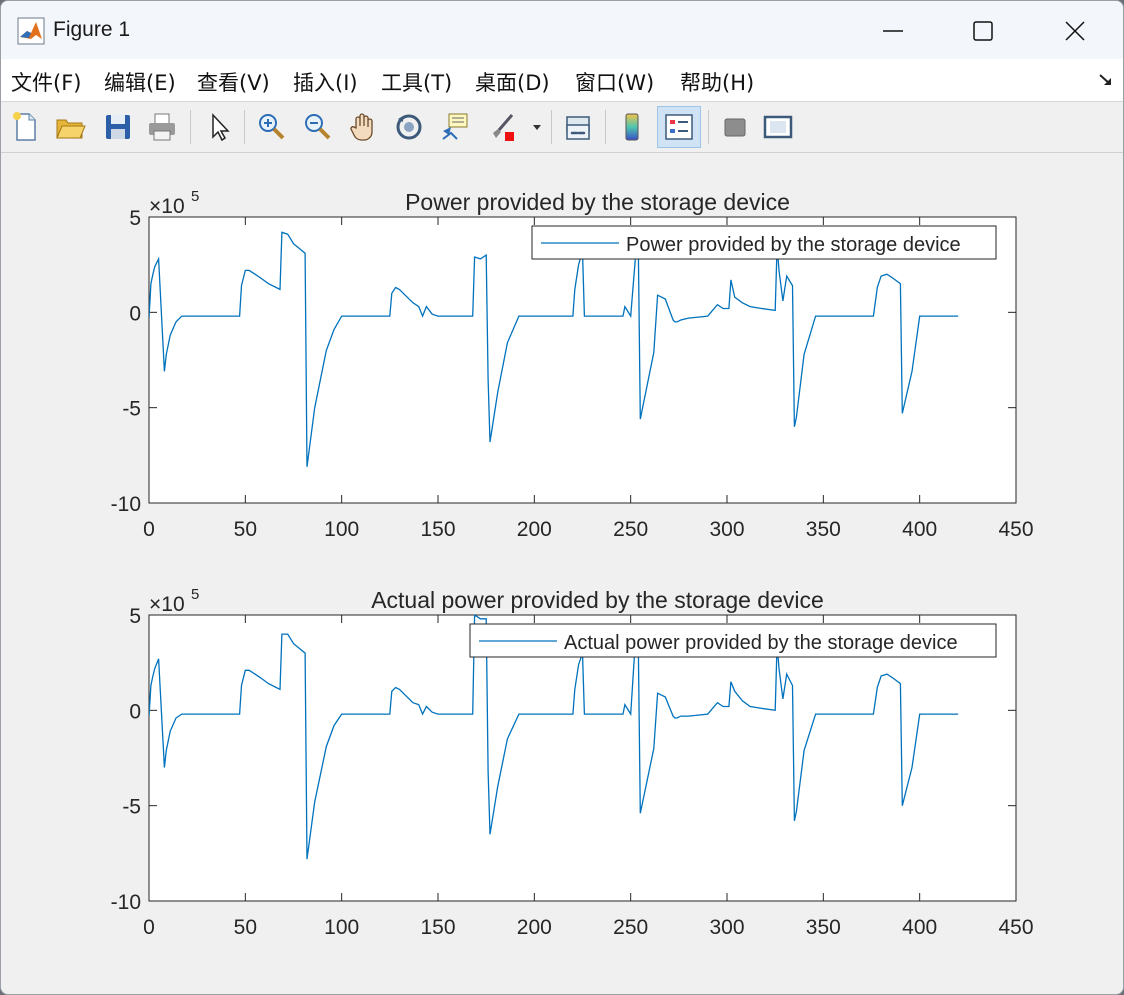 The width and height of the screenshot is (1124, 995). I want to click on maximize-icon, so click(983, 31).